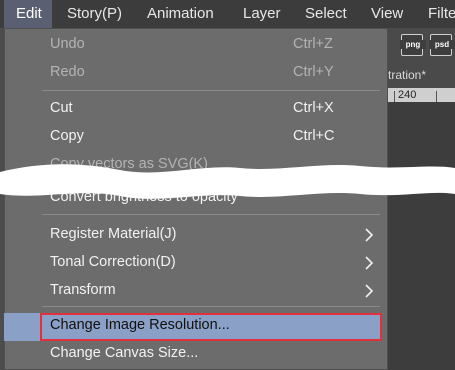 The width and height of the screenshot is (455, 370). What do you see at coordinates (67, 136) in the screenshot?
I see `menu-item-copy: Copy` at bounding box center [67, 136].